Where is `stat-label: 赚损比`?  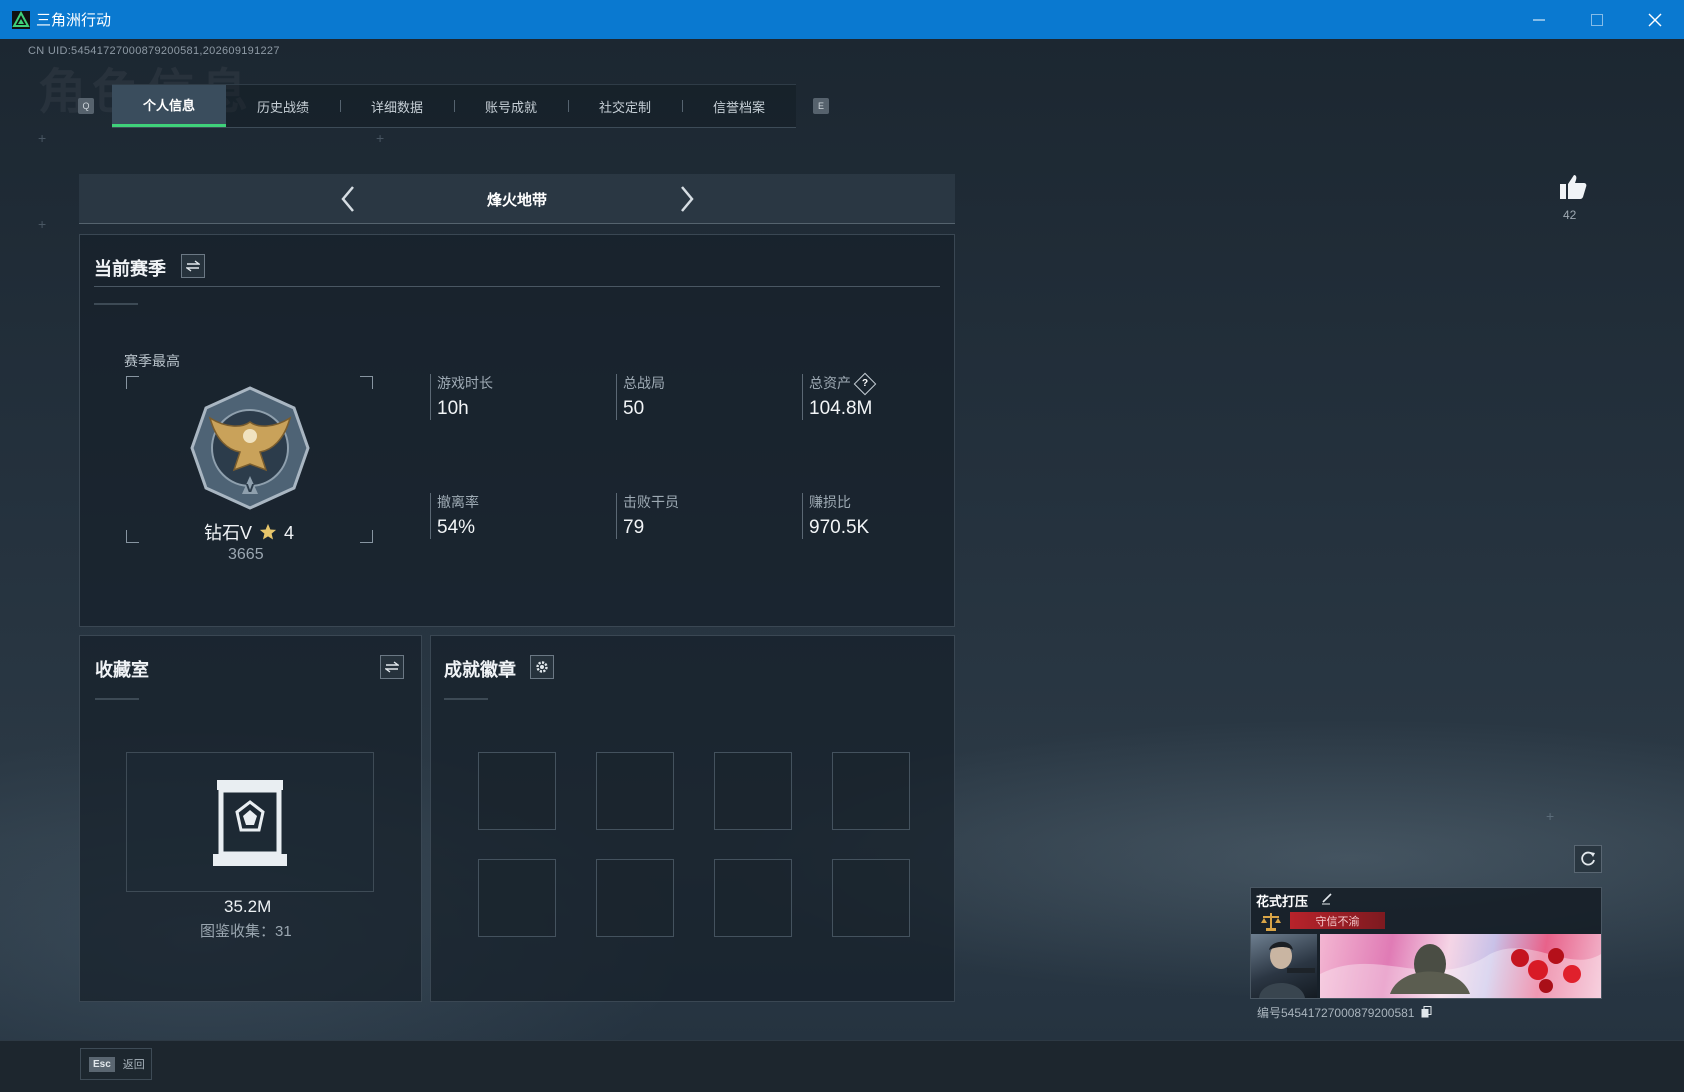 stat-label: 赚损比 is located at coordinates (830, 502).